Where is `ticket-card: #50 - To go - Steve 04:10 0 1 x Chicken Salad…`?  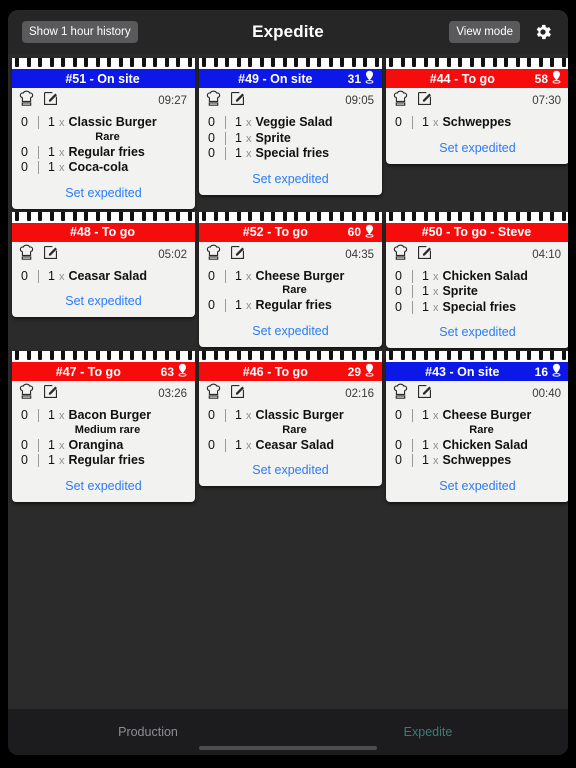 ticket-card: #50 - To go - Steve 04:10 0 1 x Chicken Salad… is located at coordinates (477, 279).